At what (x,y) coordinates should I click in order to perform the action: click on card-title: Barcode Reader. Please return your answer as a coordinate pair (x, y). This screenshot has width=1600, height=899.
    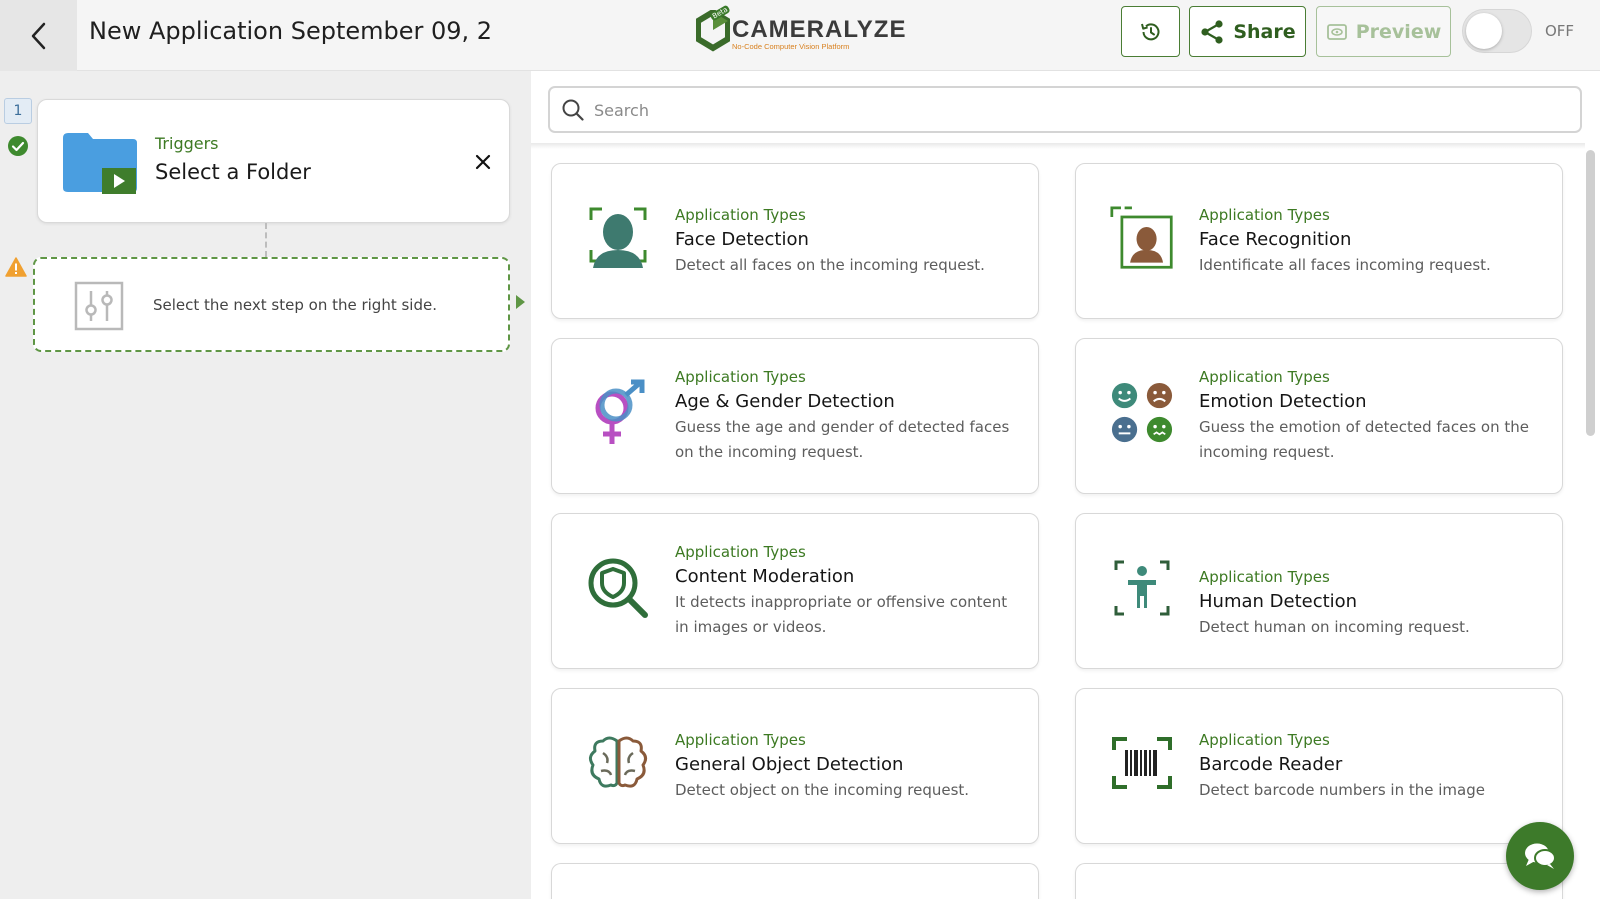
    Looking at the image, I should click on (1271, 764).